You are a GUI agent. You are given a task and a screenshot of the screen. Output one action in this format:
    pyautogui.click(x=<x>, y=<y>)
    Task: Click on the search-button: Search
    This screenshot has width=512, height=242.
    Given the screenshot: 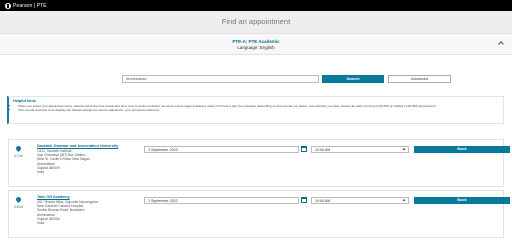 What is the action you would take?
    pyautogui.click(x=353, y=79)
    